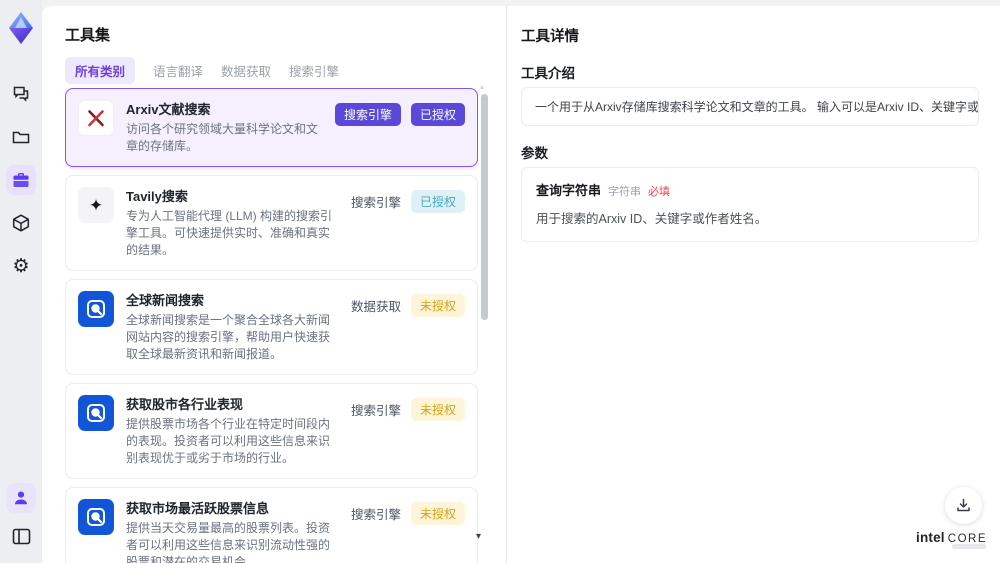 The image size is (1000, 563). I want to click on params-heading: 参数, so click(534, 153).